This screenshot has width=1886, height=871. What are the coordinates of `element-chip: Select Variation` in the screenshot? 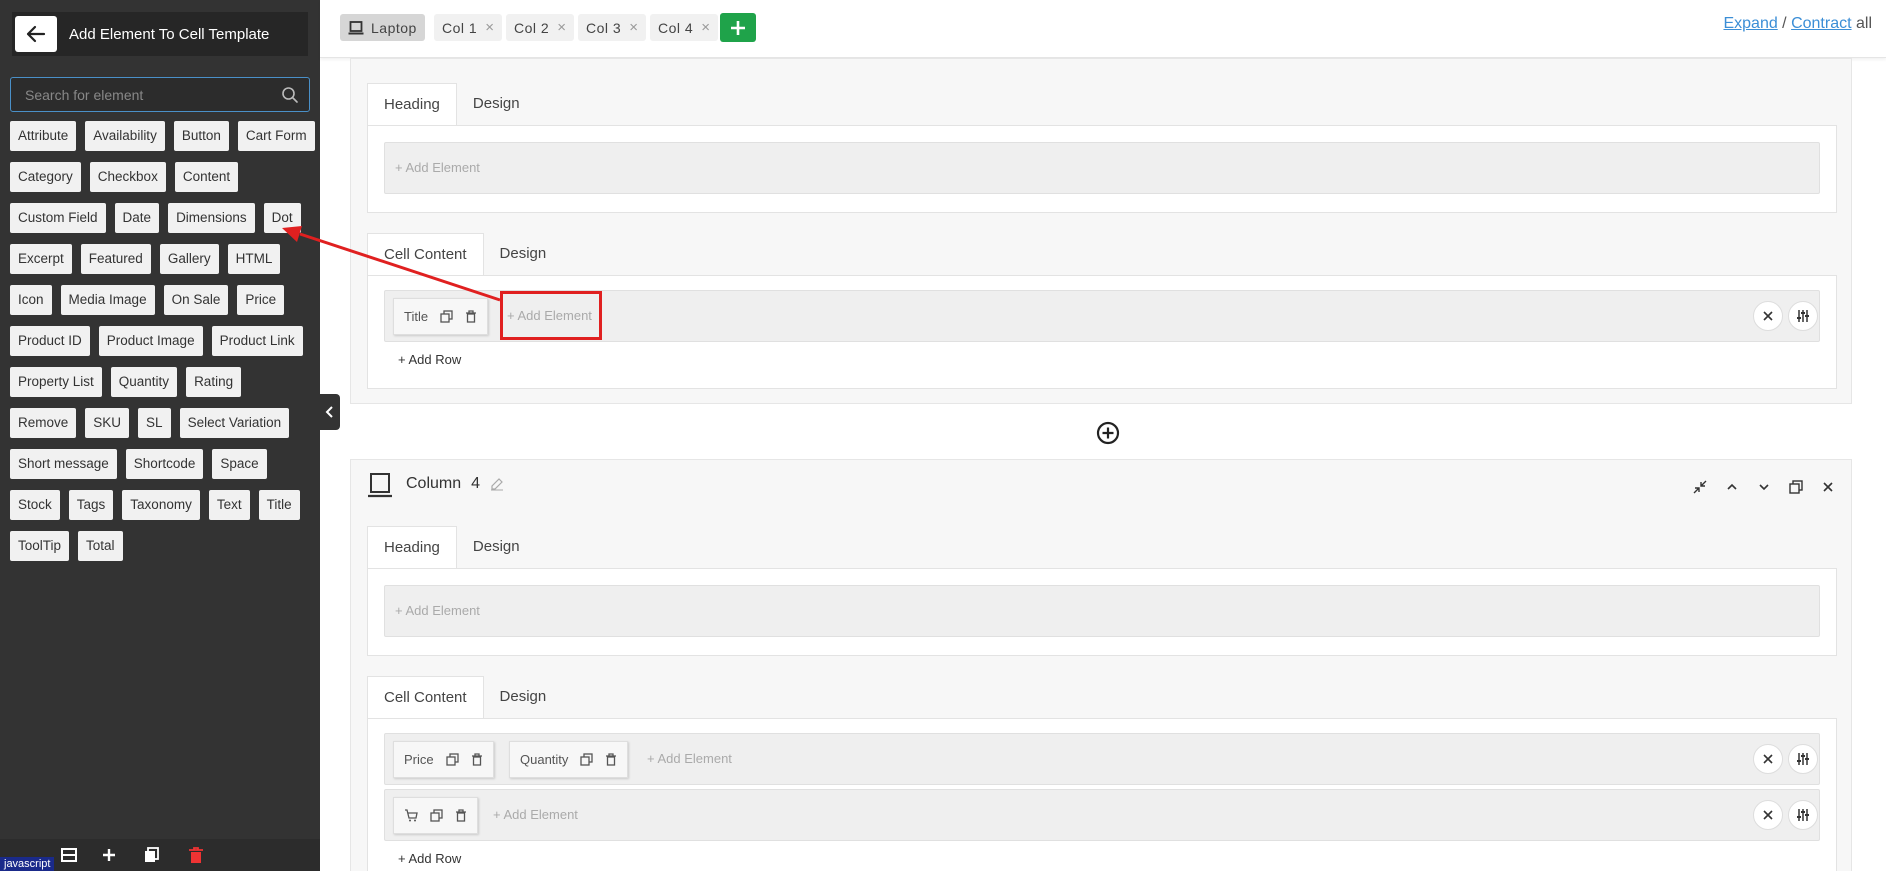 It's located at (234, 423).